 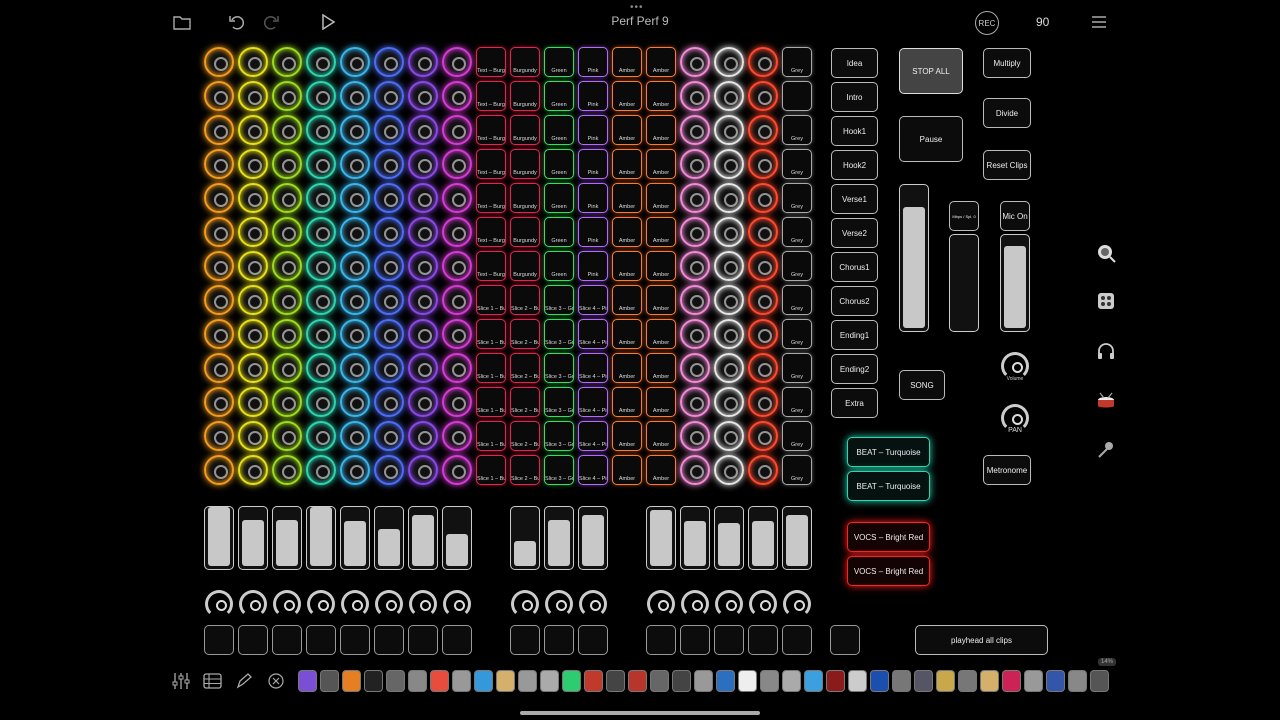 What do you see at coordinates (1106, 450) in the screenshot?
I see `microphone-icon` at bounding box center [1106, 450].